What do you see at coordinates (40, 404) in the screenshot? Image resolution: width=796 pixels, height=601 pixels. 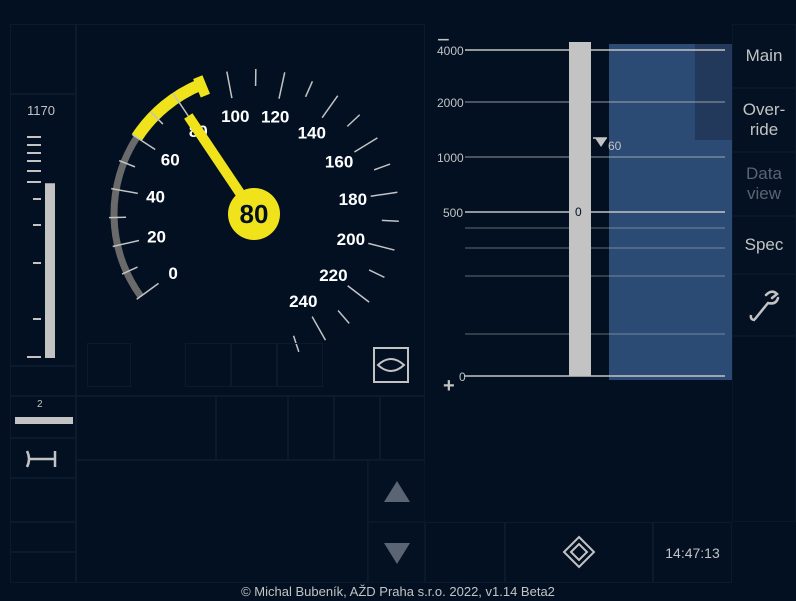 I see `brake-percentage-value: 2` at bounding box center [40, 404].